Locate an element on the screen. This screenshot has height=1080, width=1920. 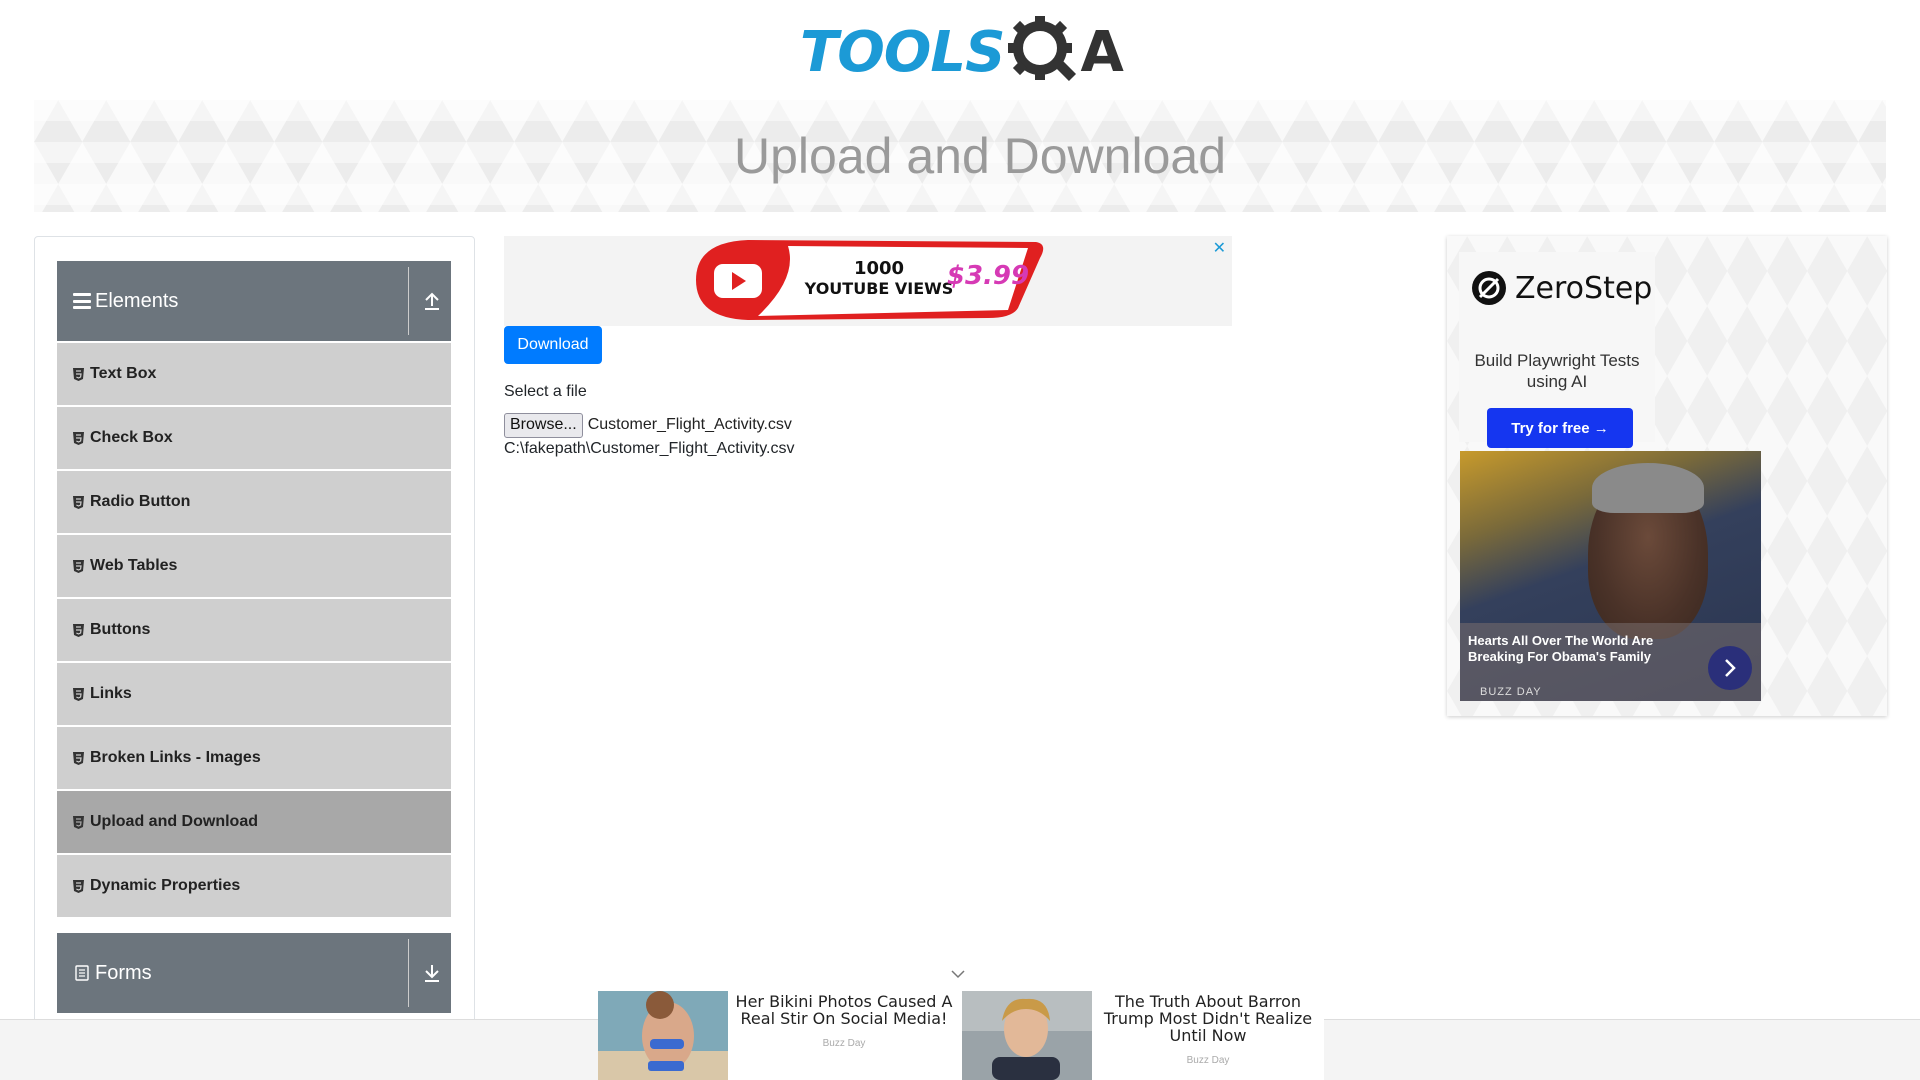
chevron-right-icon is located at coordinates (1730, 668).